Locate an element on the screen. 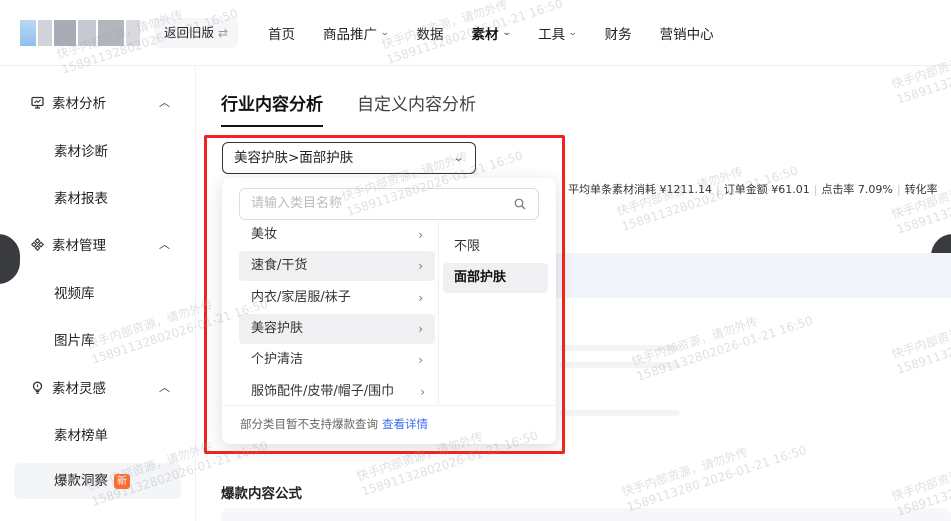 The height and width of the screenshot is (521, 951). nav-label: 首页 is located at coordinates (281, 35).